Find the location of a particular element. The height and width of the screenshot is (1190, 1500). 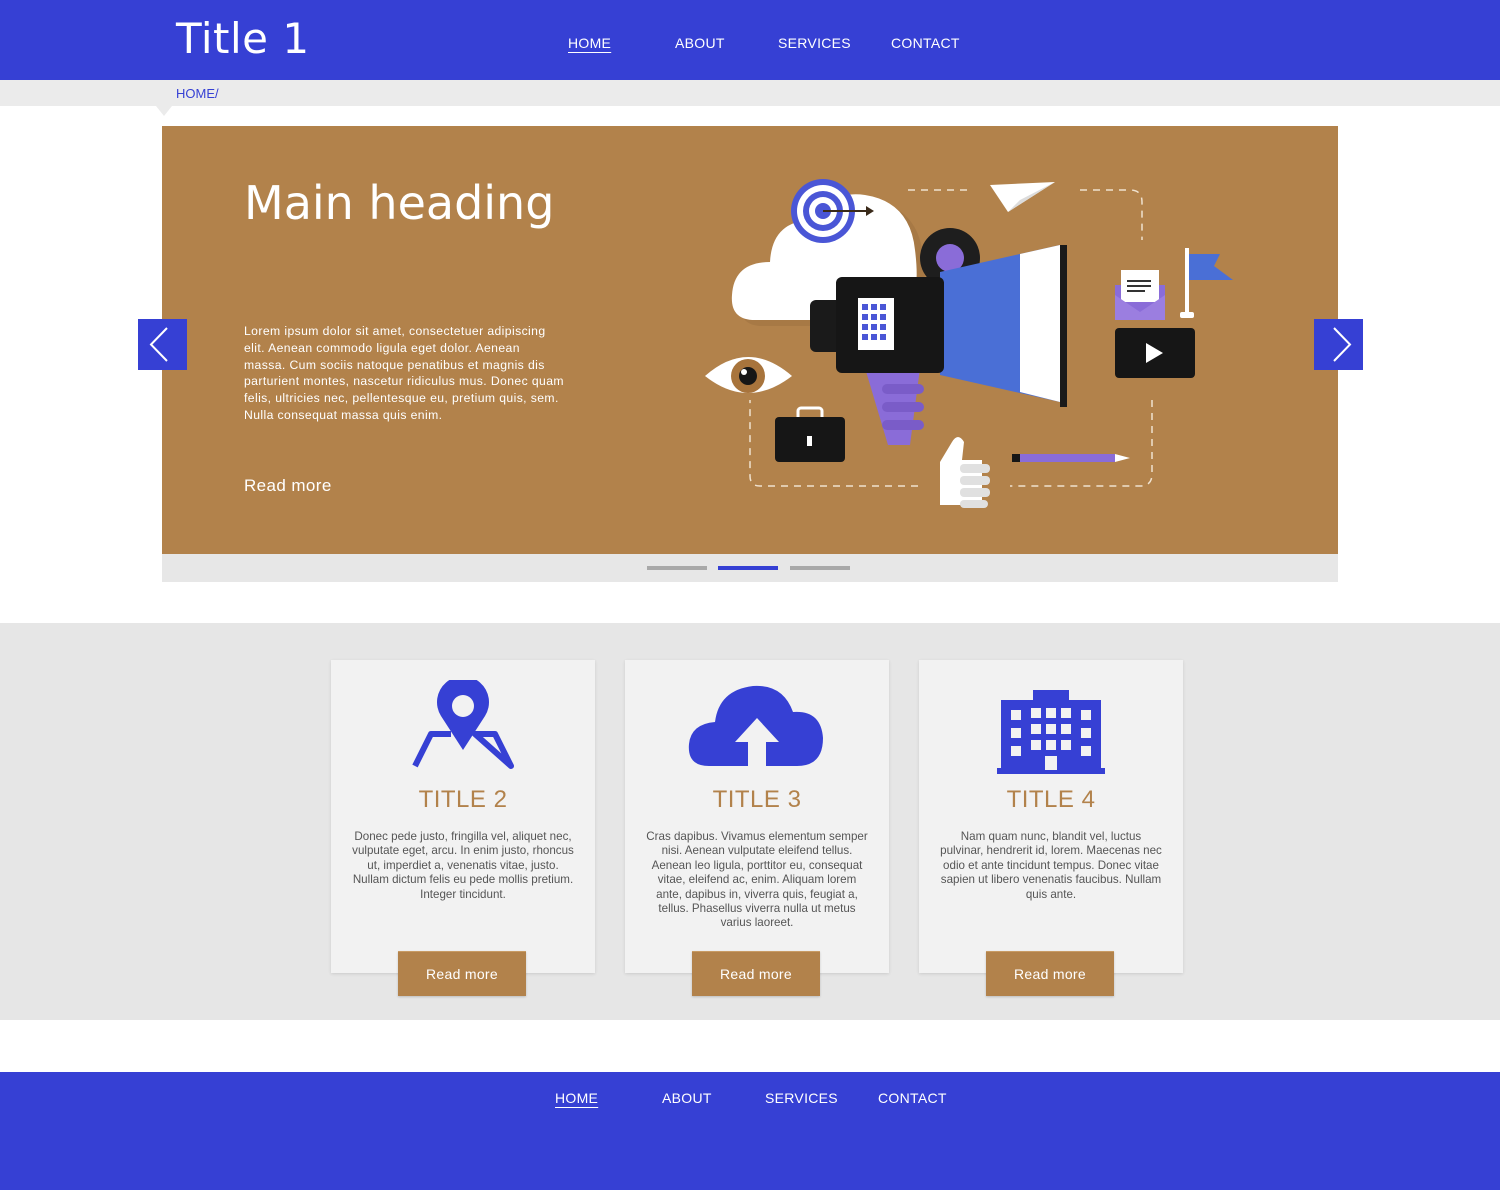

briefcase-icon is located at coordinates (810, 434).